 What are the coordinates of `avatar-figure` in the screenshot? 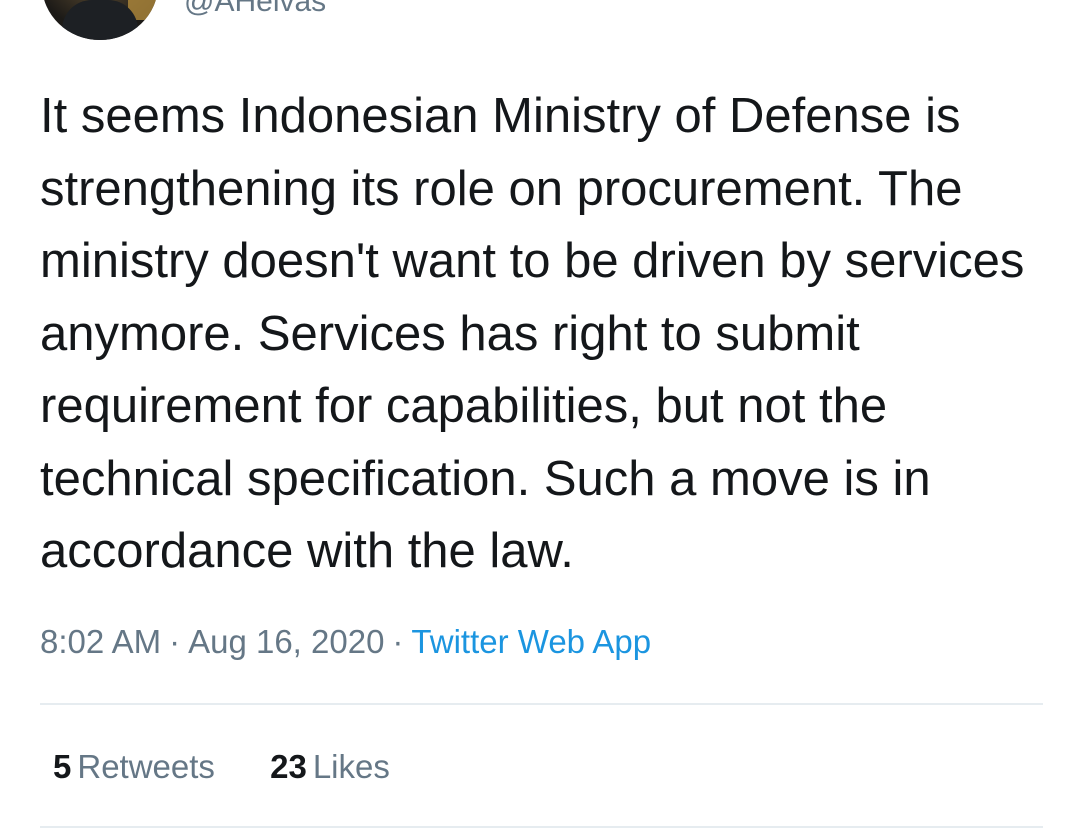 It's located at (100, 20).